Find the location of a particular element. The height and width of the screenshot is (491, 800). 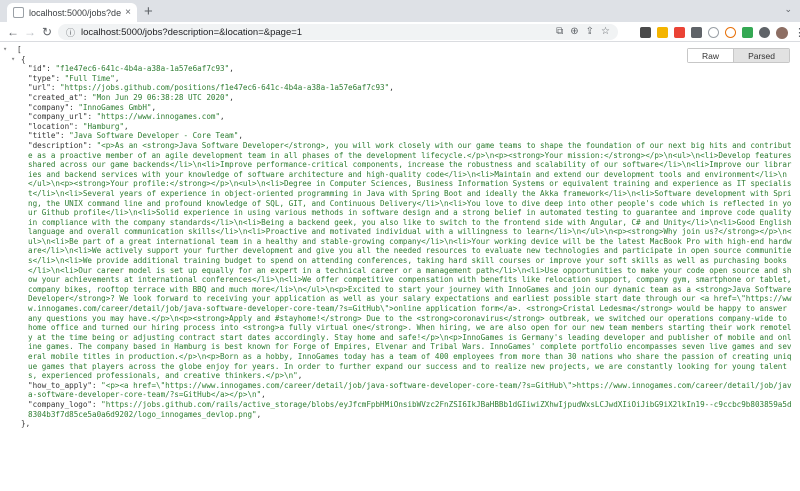

json-string-value: "Full Time" is located at coordinates (89, 78).